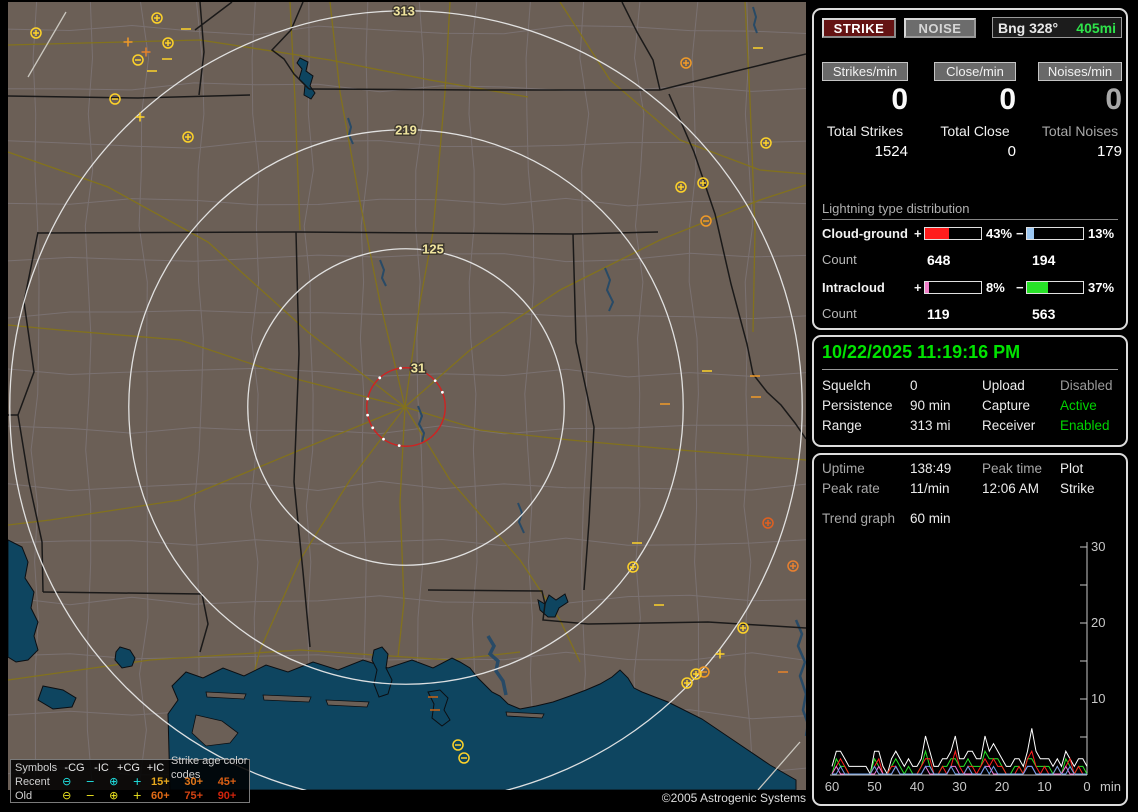  I want to click on noise-mode-button: NOISE, so click(940, 28).